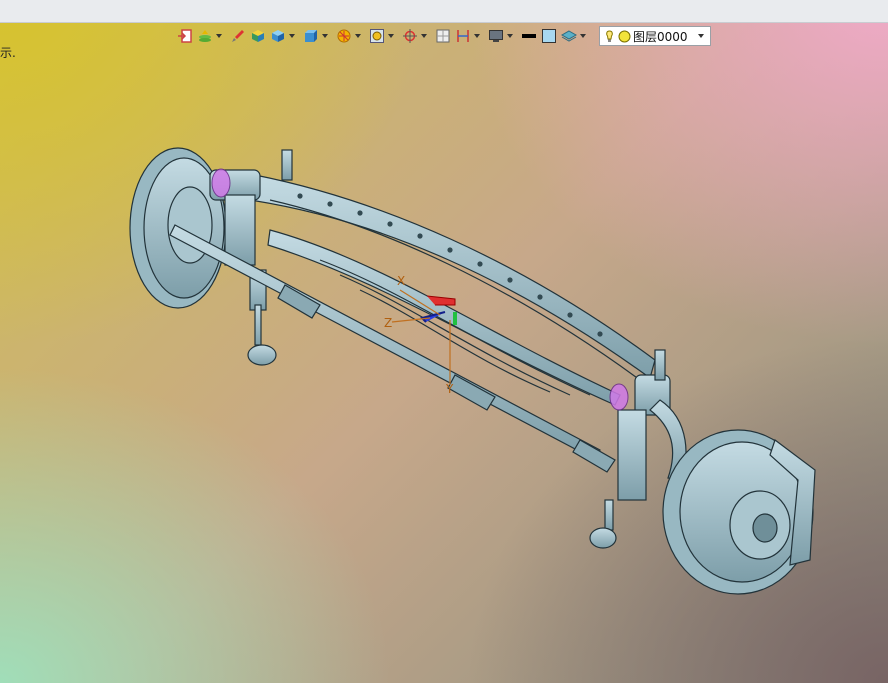  Describe the element at coordinates (401, 281) in the screenshot. I see `axis-x-label: X` at that location.